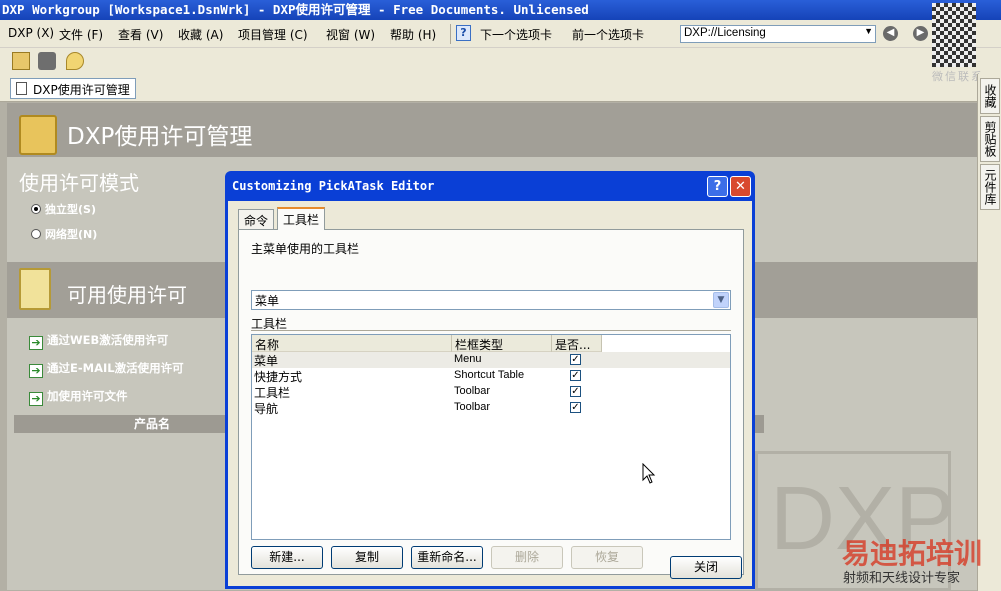 This screenshot has height=591, width=1001. I want to click on table-row: 快捷方式 Shortcut Table ✓, so click(491, 376).